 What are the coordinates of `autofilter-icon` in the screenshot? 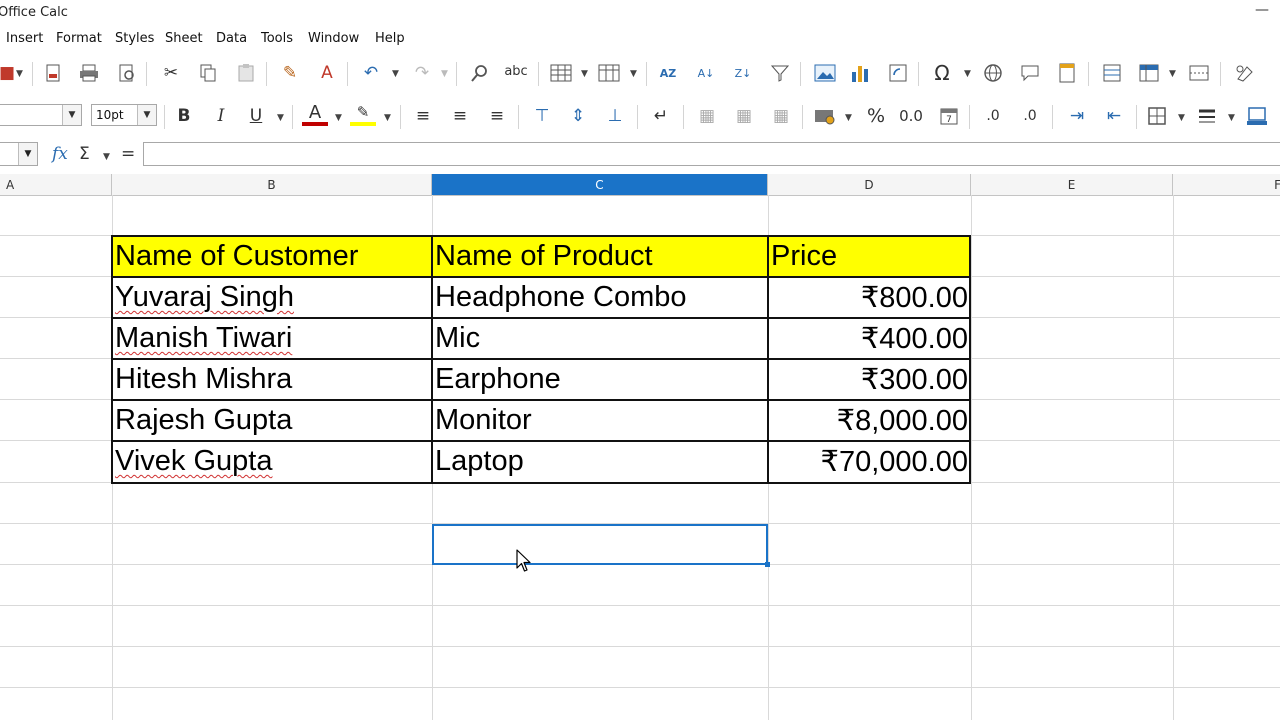 It's located at (780, 73).